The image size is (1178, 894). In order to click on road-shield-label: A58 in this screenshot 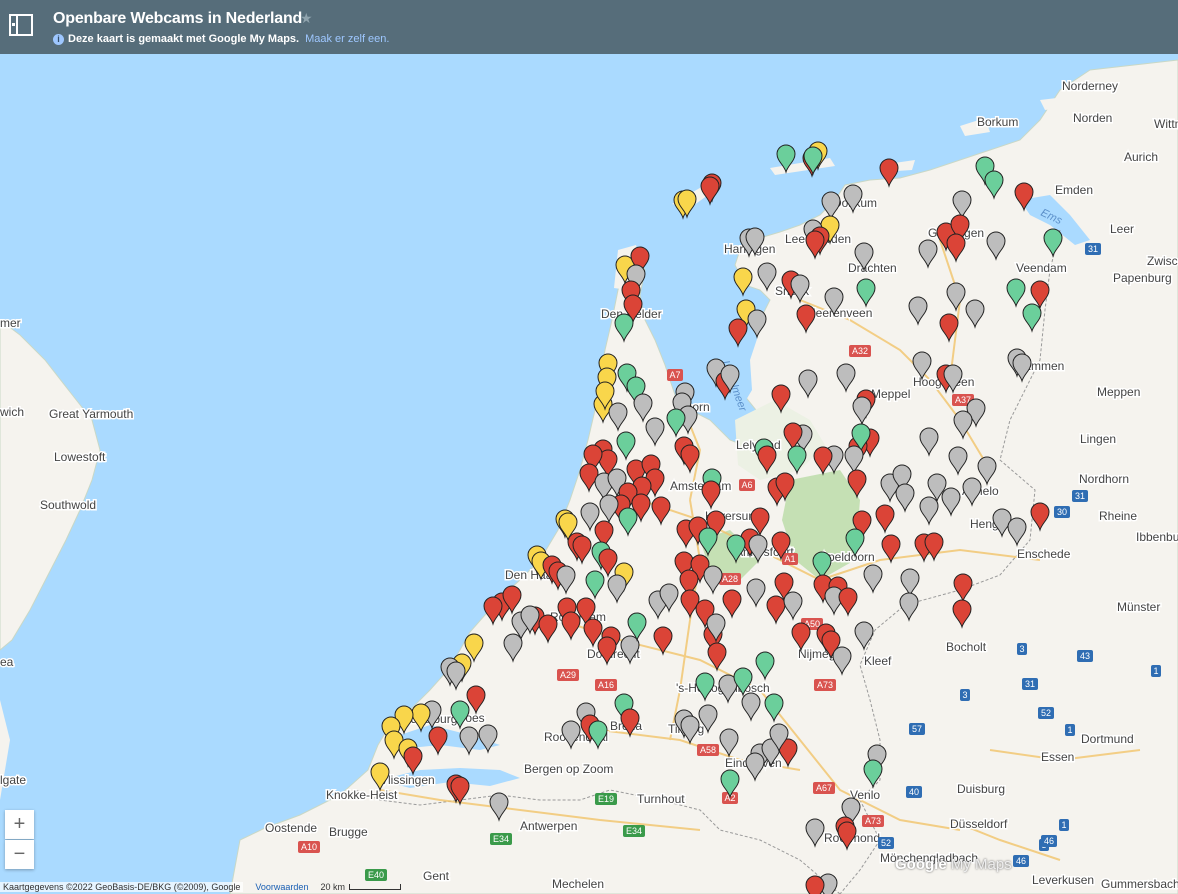, I will do `click(708, 750)`.